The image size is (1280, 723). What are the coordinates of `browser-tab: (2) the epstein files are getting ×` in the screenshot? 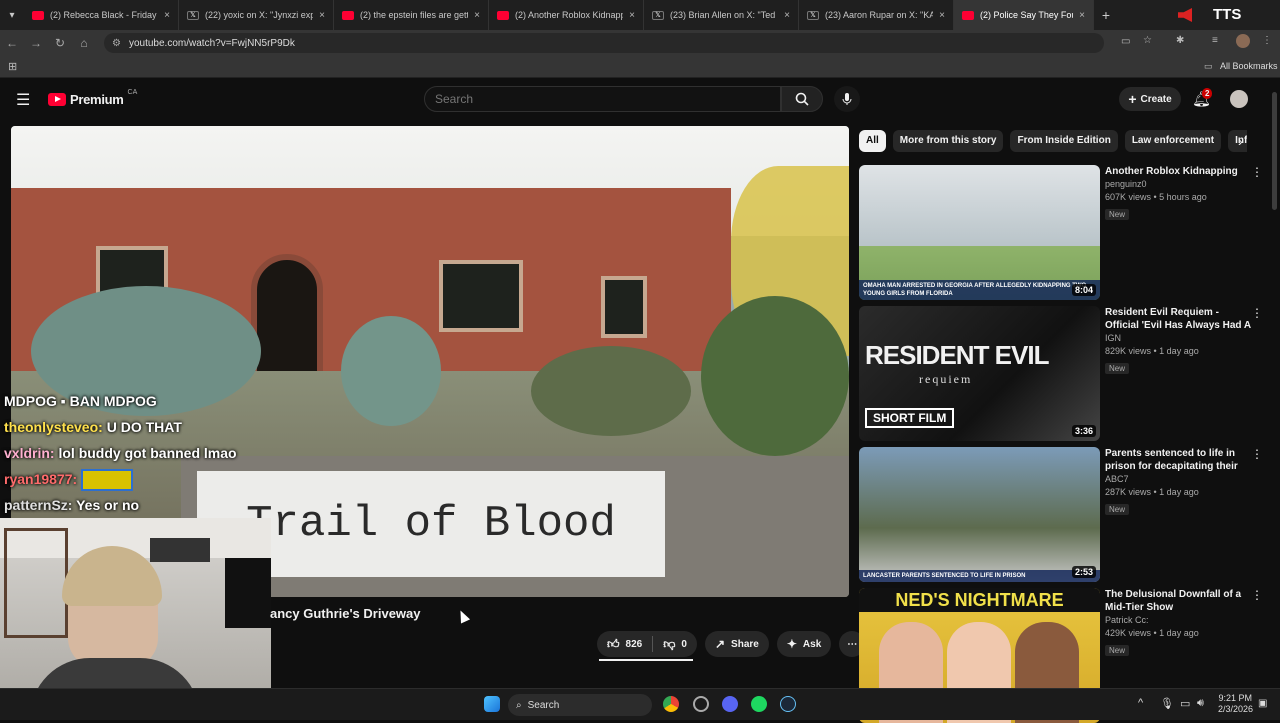 It's located at (411, 15).